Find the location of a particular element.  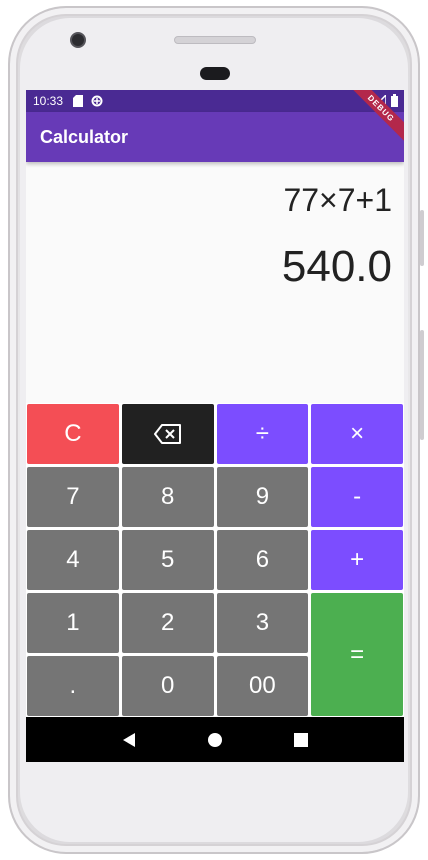

double-zero-button: 00 is located at coordinates (262, 686).